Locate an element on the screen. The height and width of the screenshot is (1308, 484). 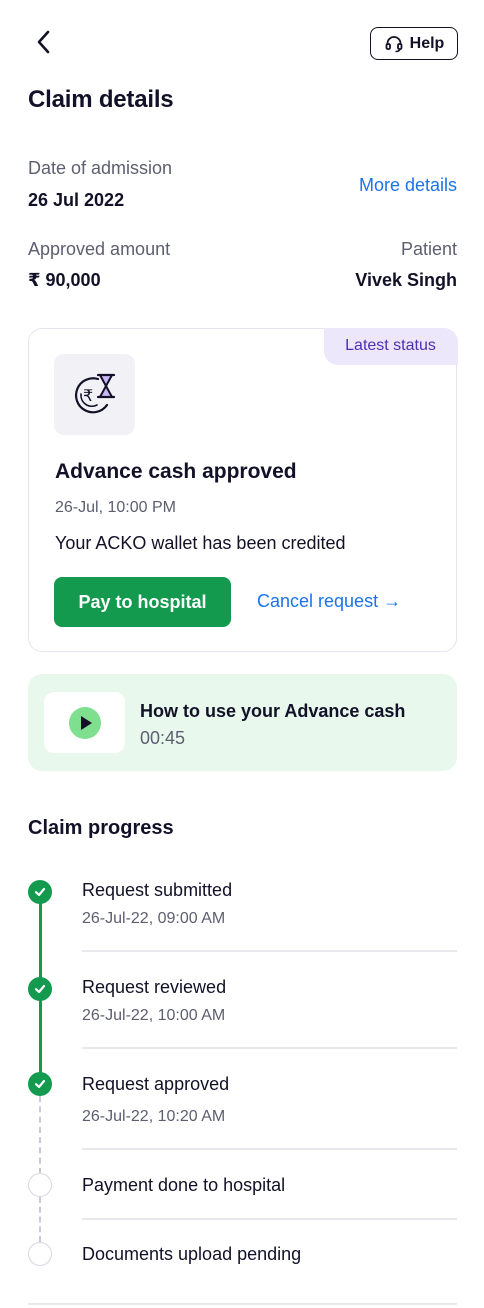
step-title: Request approved is located at coordinates (156, 1084).